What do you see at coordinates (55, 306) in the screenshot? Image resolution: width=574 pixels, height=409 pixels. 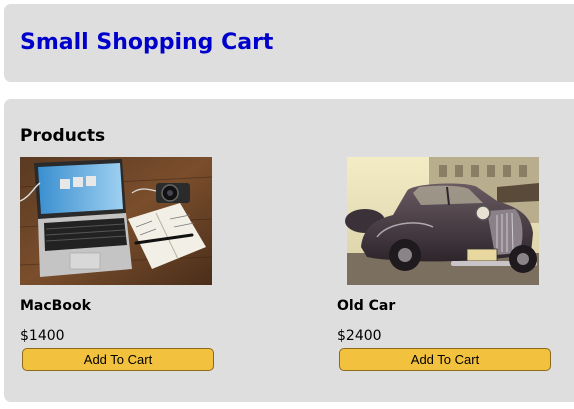 I see `product-name: MacBook` at bounding box center [55, 306].